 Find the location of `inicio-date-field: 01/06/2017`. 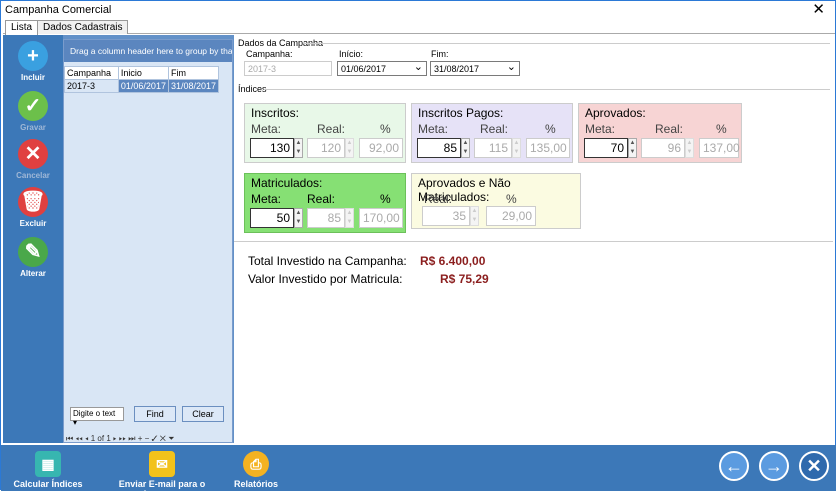

inicio-date-field: 01/06/2017 is located at coordinates (382, 68).